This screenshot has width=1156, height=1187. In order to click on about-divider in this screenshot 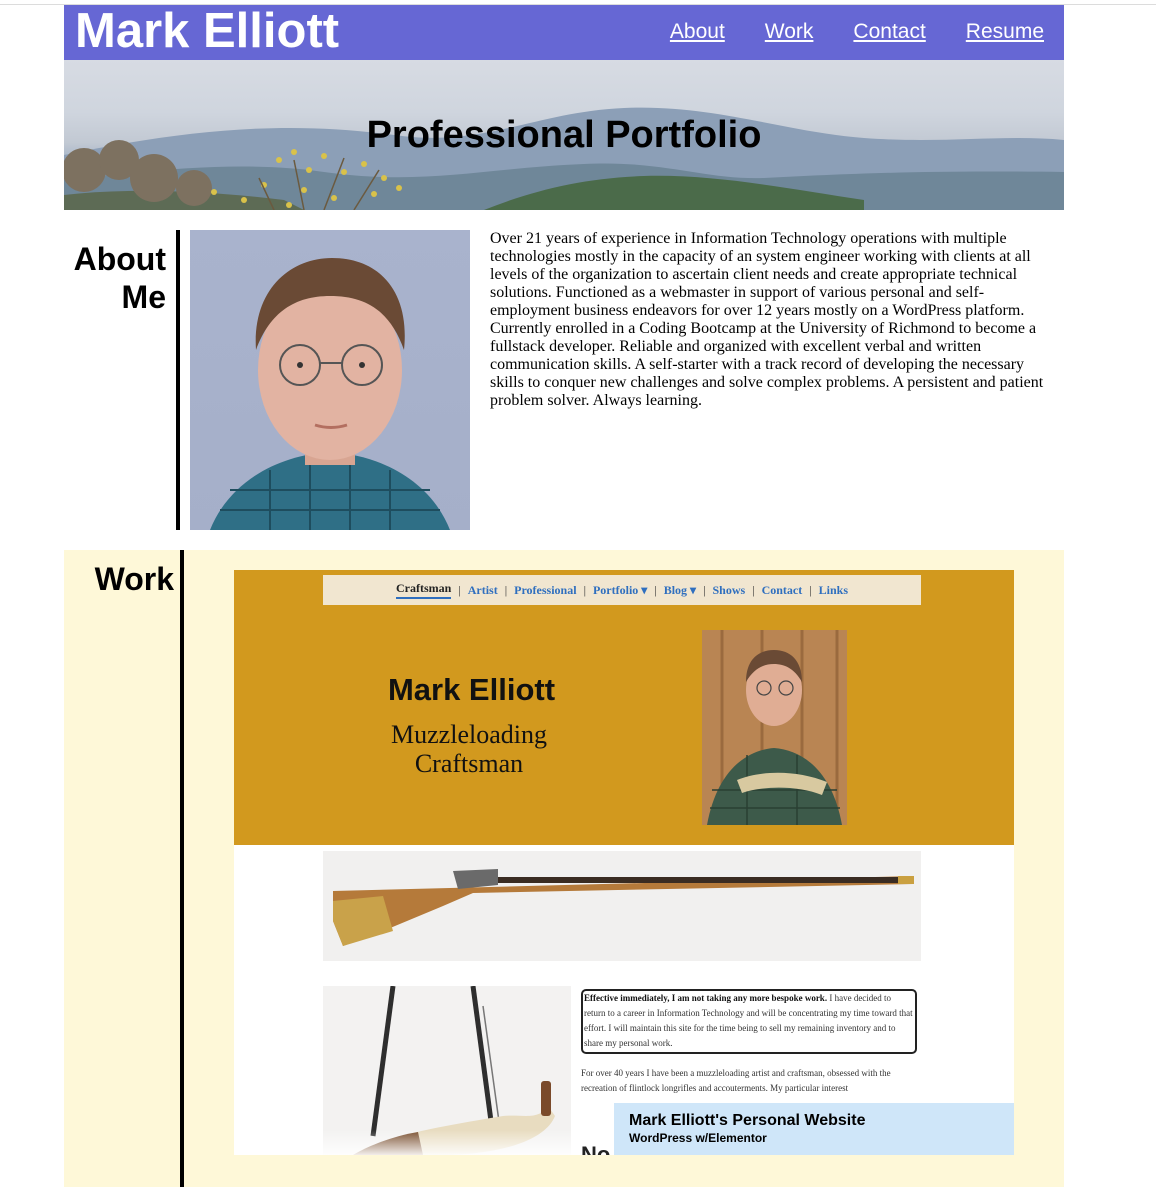, I will do `click(178, 380)`.